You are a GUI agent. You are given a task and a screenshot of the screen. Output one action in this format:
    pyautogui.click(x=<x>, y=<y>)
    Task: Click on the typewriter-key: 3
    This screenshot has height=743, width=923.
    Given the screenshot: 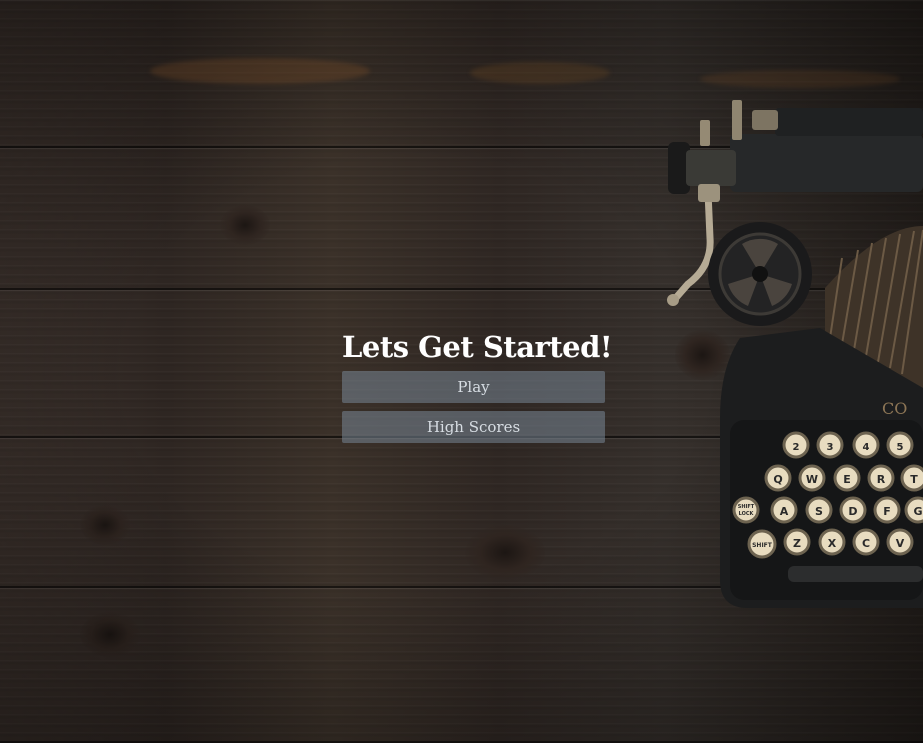 What is the action you would take?
    pyautogui.click(x=830, y=445)
    